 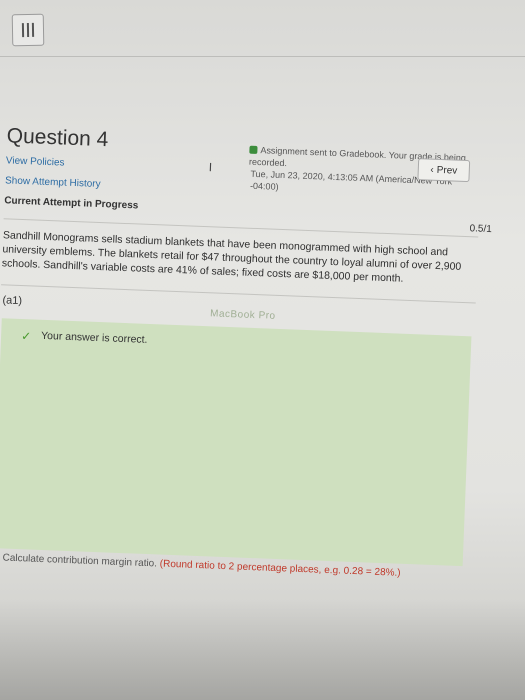 I want to click on divider, so click(x=238, y=294).